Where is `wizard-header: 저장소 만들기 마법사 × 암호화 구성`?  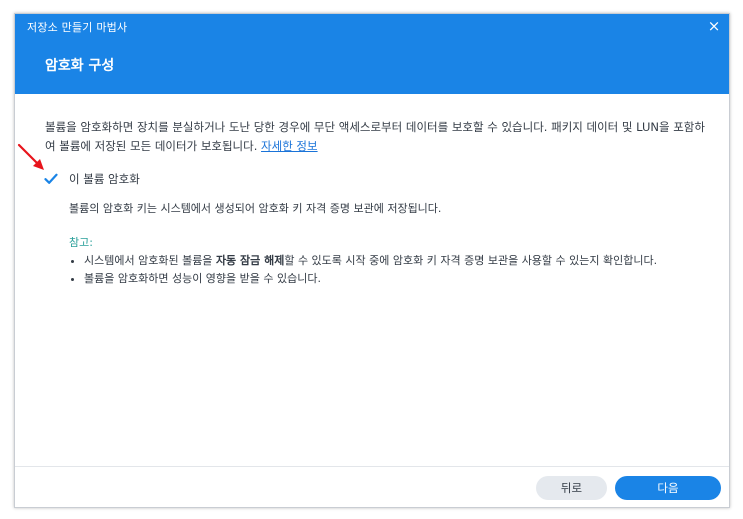 wizard-header: 저장소 만들기 마법사 × 암호화 구성 is located at coordinates (372, 54).